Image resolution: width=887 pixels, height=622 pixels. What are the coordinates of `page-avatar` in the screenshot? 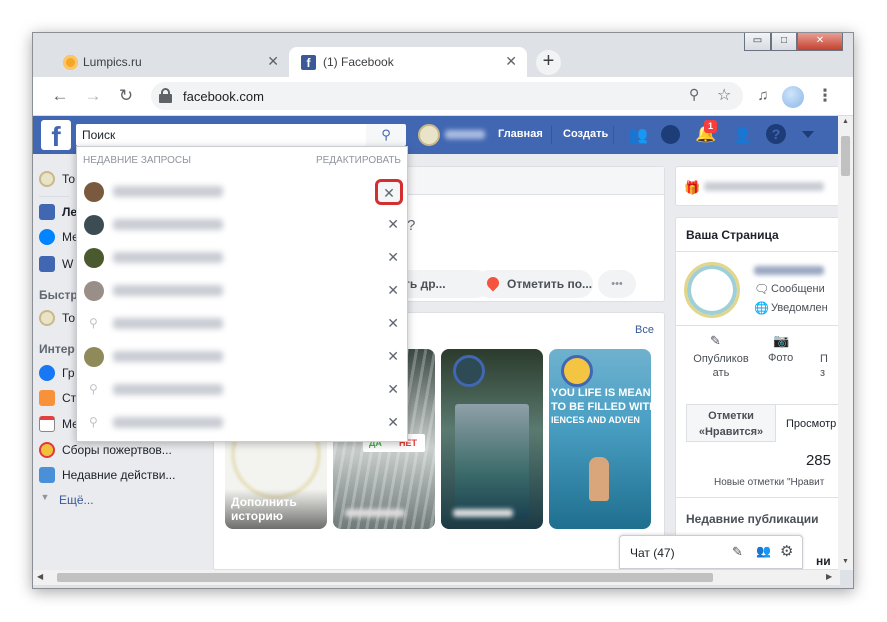 It's located at (712, 290).